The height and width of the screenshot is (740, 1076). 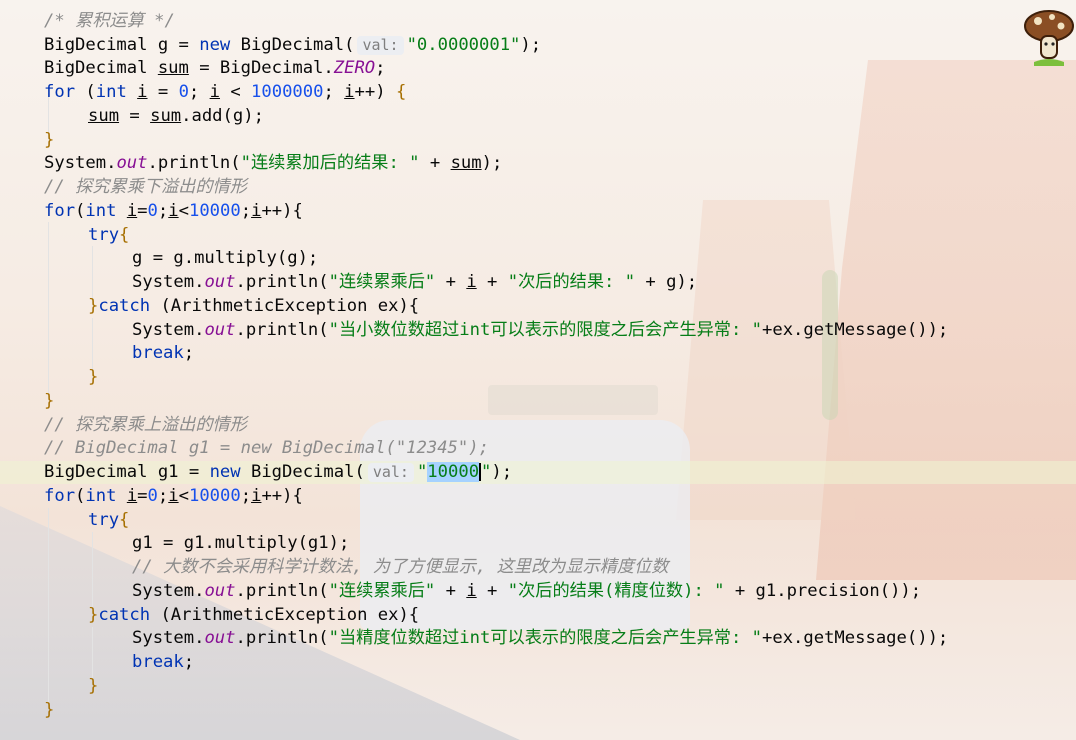 I want to click on code-brace: }, so click(x=93, y=306).